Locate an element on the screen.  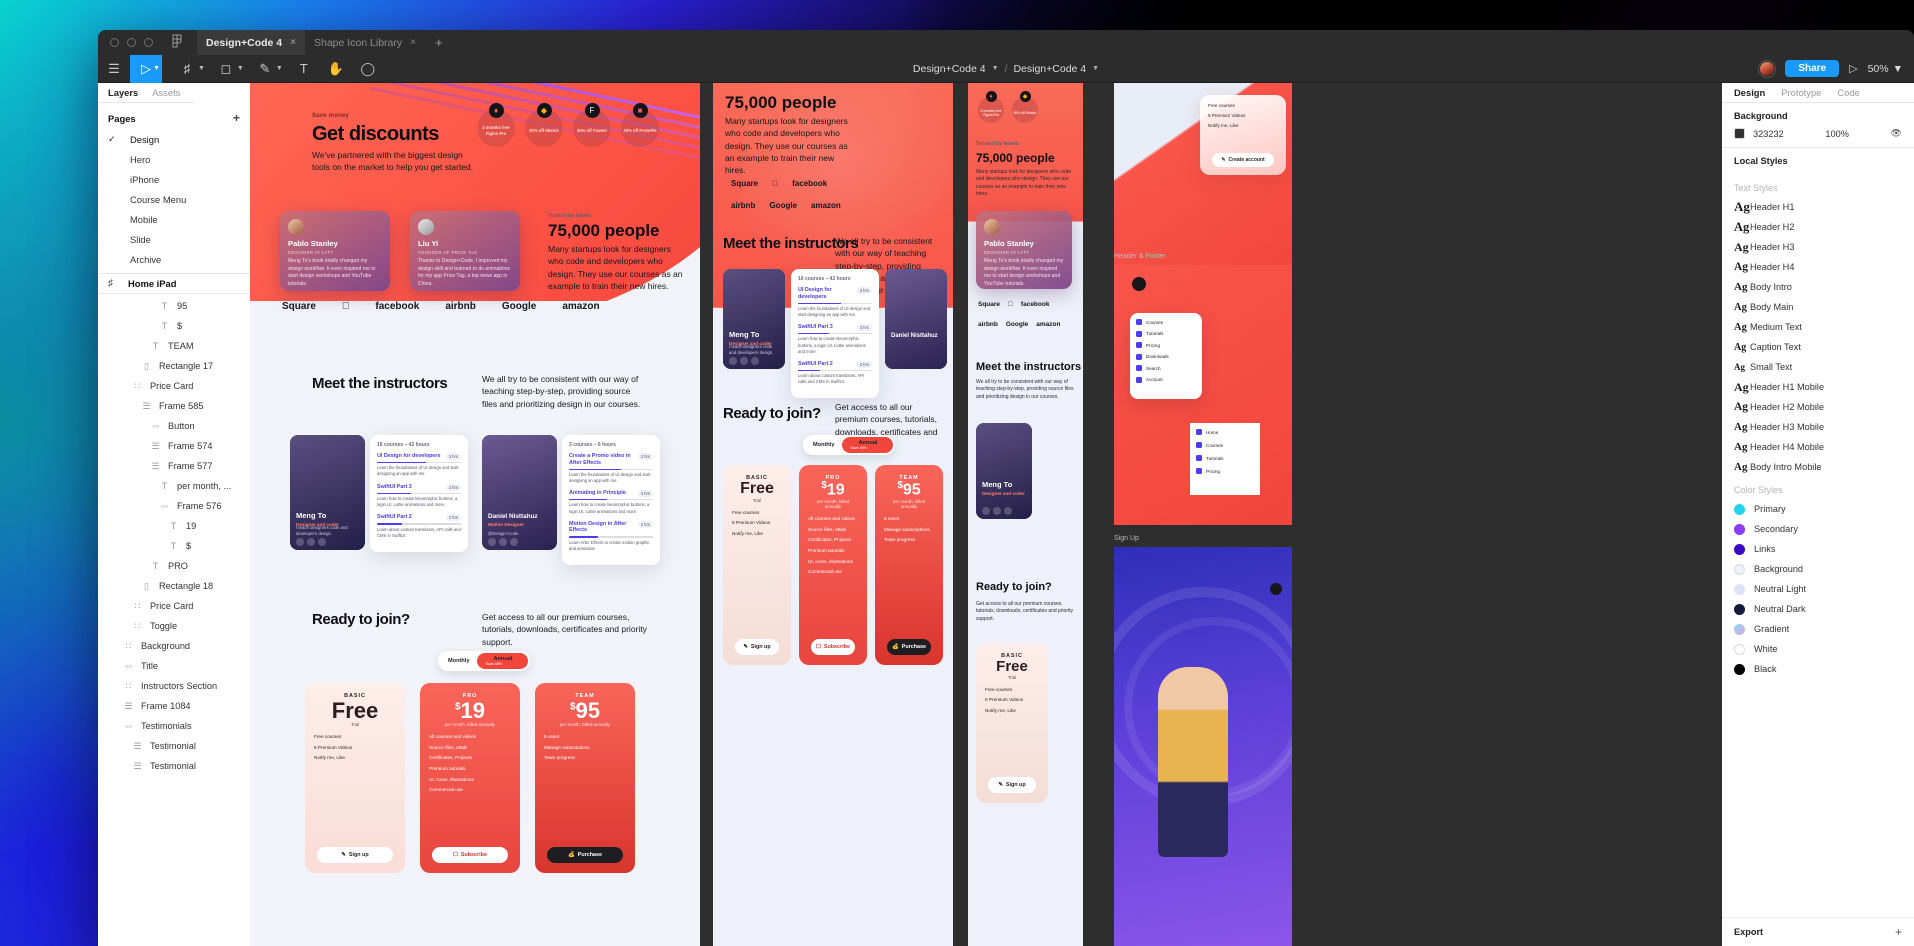
layer-row: ▫▫ Testimonials is located at coordinates (174, 726).